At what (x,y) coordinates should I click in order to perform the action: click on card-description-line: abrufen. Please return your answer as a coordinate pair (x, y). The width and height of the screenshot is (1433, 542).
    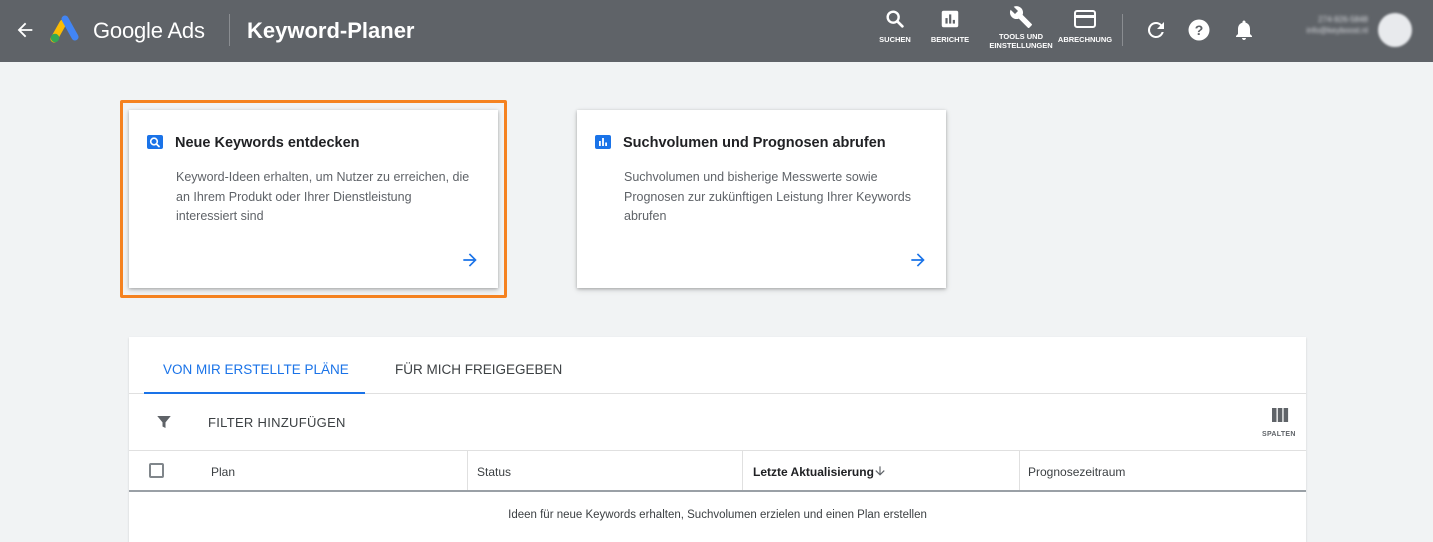
    Looking at the image, I should click on (645, 216).